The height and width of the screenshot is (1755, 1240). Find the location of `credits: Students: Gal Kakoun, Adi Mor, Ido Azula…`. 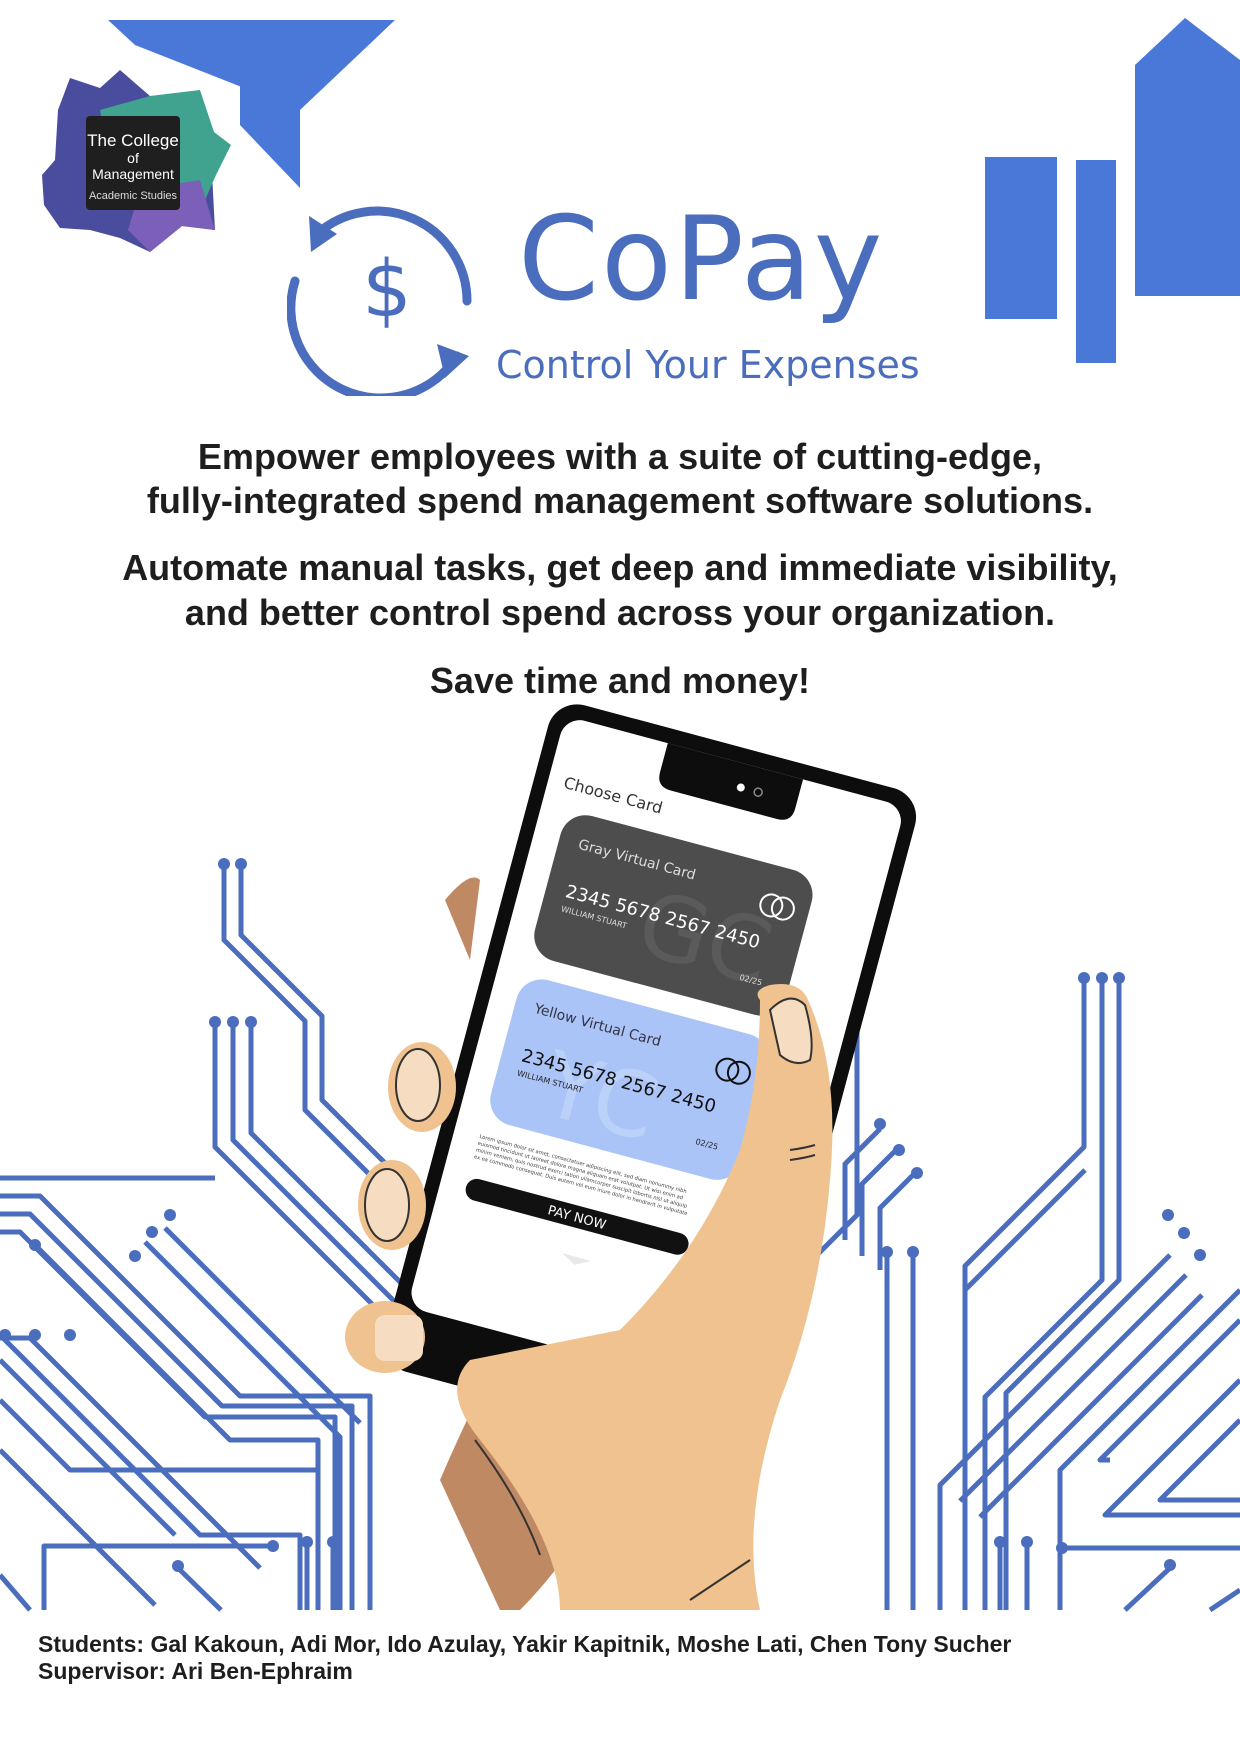

credits: Students: Gal Kakoun, Adi Mor, Ido Azula… is located at coordinates (524, 1658).